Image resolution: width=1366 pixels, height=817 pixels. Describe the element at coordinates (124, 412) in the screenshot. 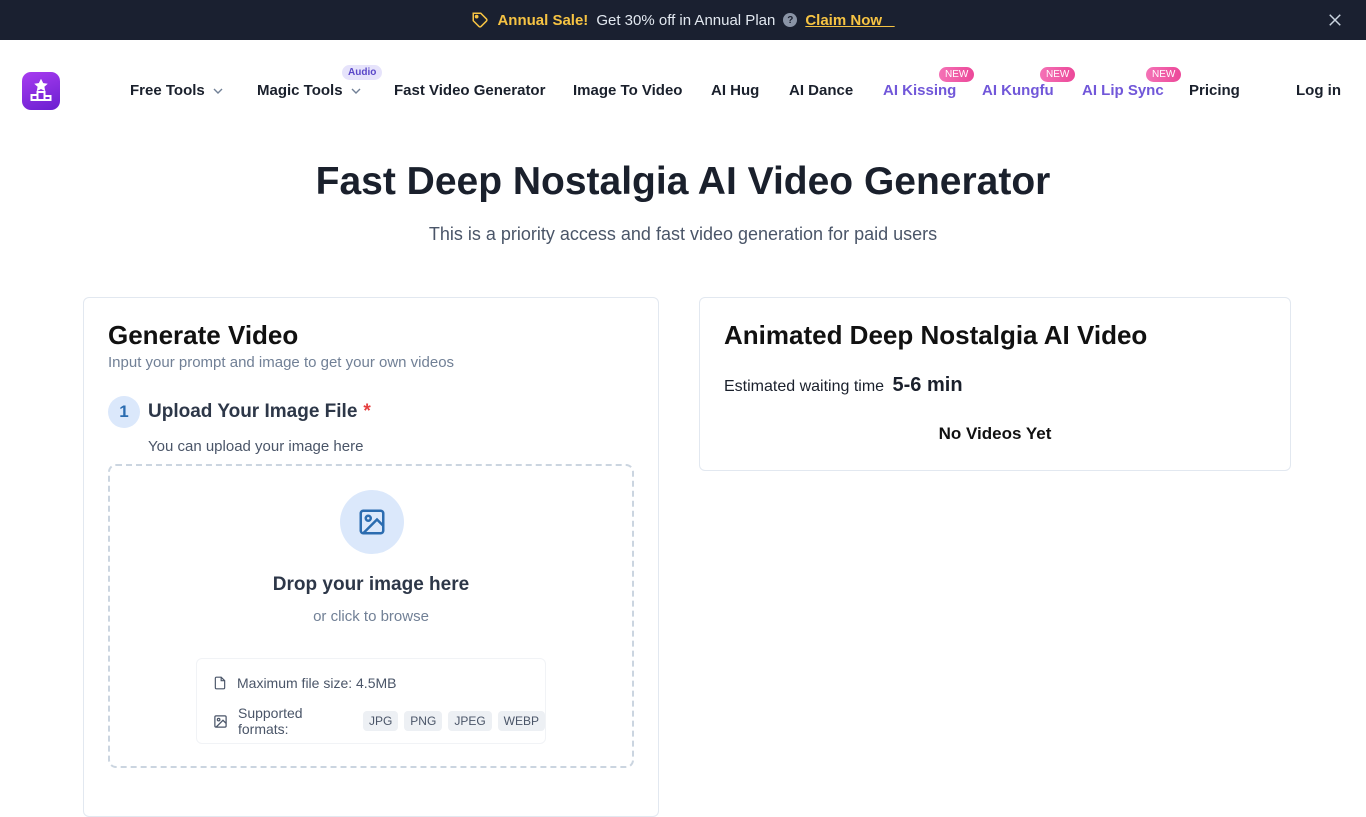

I see `step-number: 1` at that location.